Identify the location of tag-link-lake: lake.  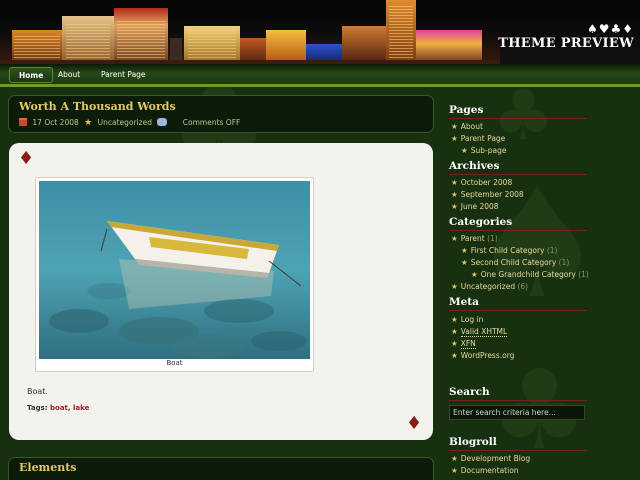
(81, 408).